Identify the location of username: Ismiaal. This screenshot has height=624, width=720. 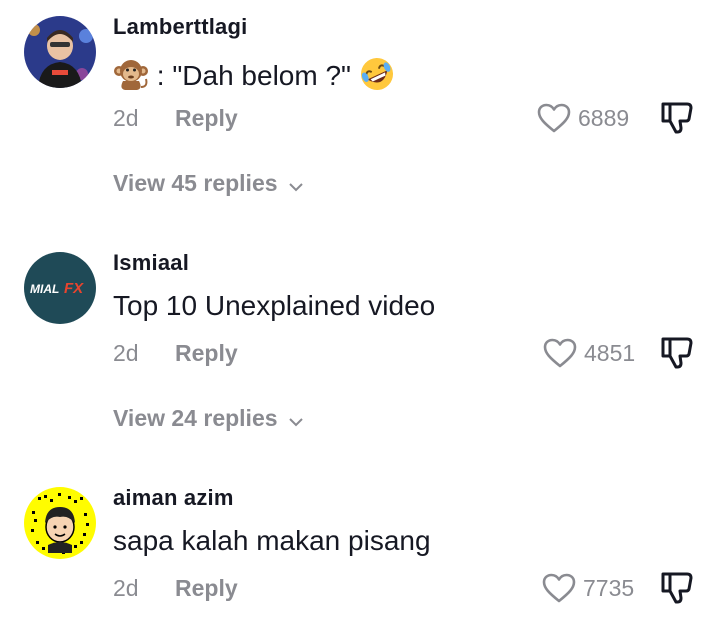
(151, 263).